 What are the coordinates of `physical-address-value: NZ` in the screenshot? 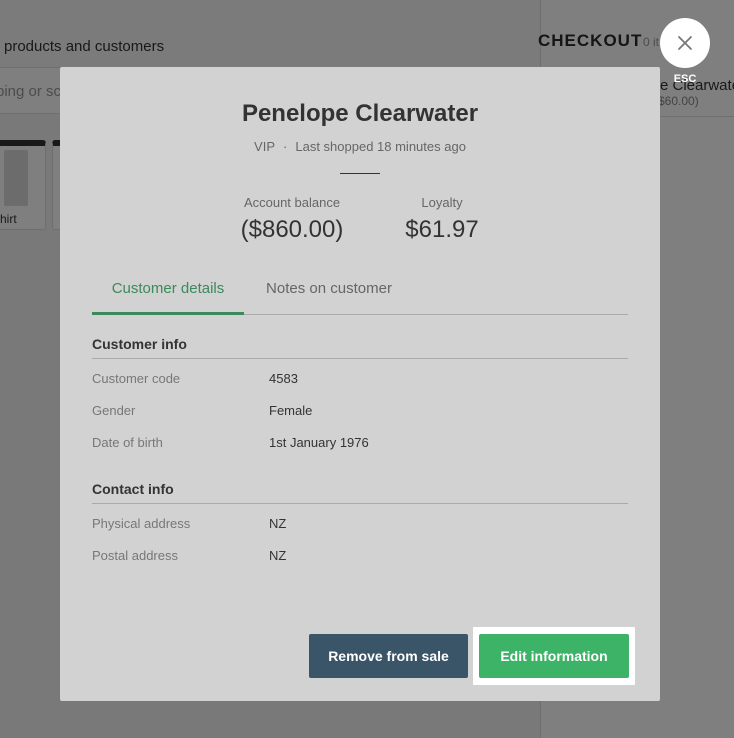 It's located at (278, 523).